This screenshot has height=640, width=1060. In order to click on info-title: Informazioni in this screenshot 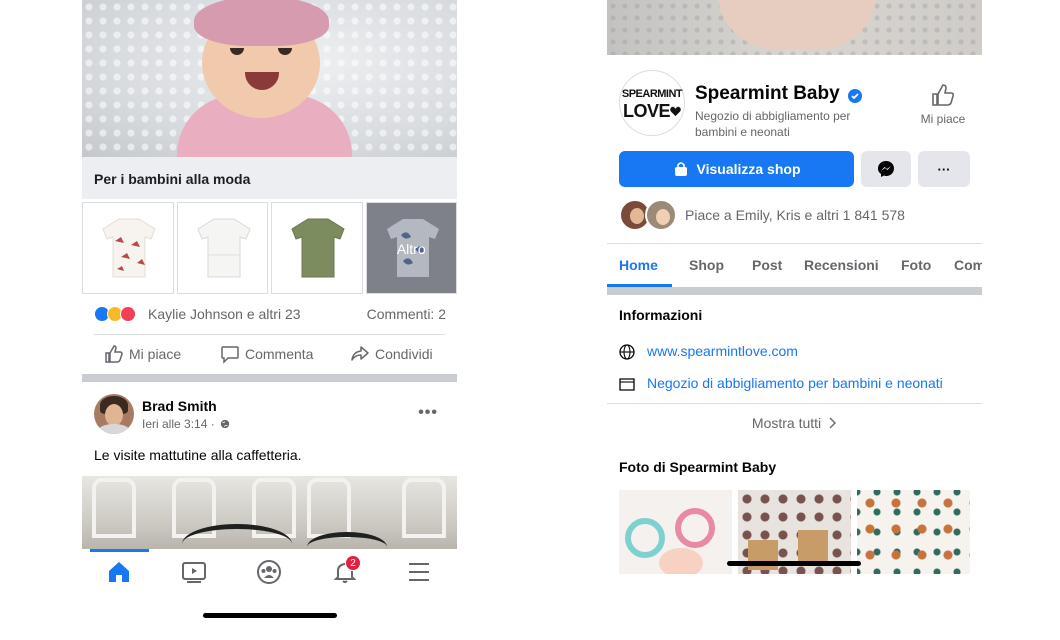, I will do `click(661, 315)`.